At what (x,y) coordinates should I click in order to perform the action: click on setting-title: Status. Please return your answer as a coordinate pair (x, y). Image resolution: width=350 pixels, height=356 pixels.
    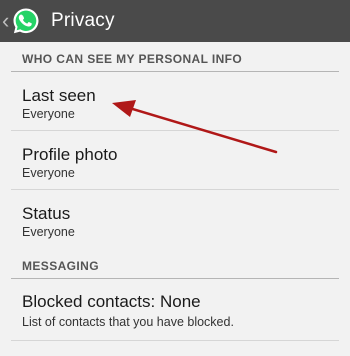
    Looking at the image, I should click on (46, 213).